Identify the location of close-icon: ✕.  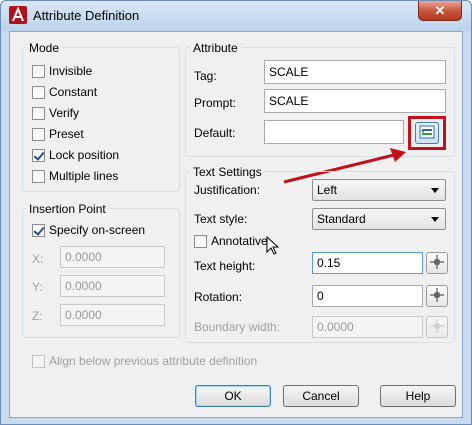
(440, 10).